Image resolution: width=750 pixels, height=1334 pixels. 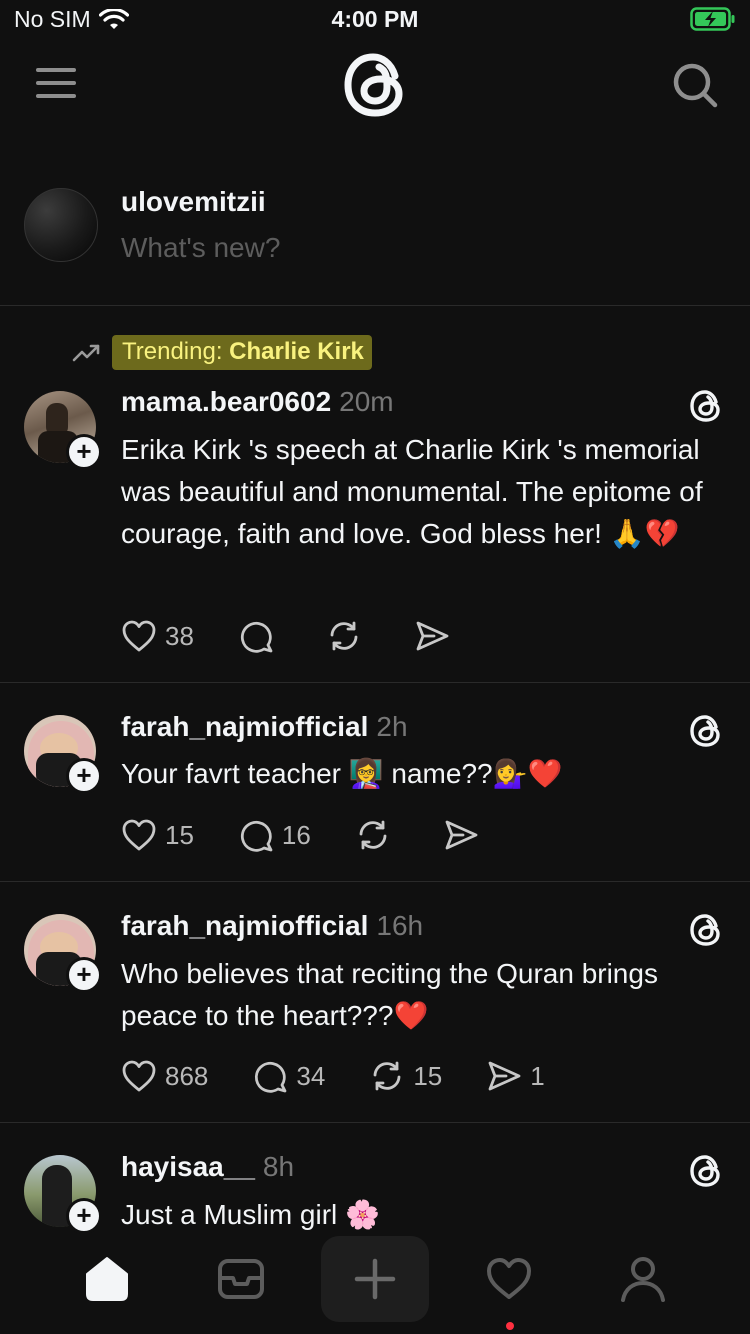 I want to click on like-button: 868, so click(x=164, y=1076).